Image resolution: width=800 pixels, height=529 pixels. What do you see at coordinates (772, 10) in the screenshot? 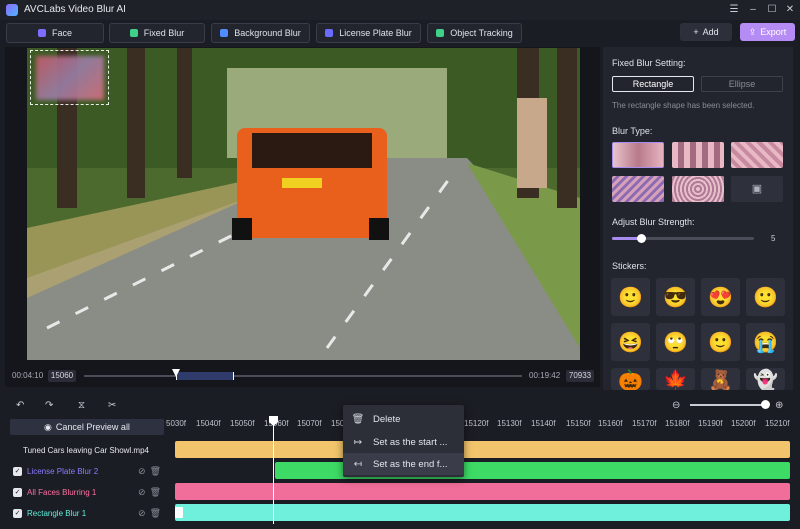
I see `maximize-icon: ☐` at bounding box center [772, 10].